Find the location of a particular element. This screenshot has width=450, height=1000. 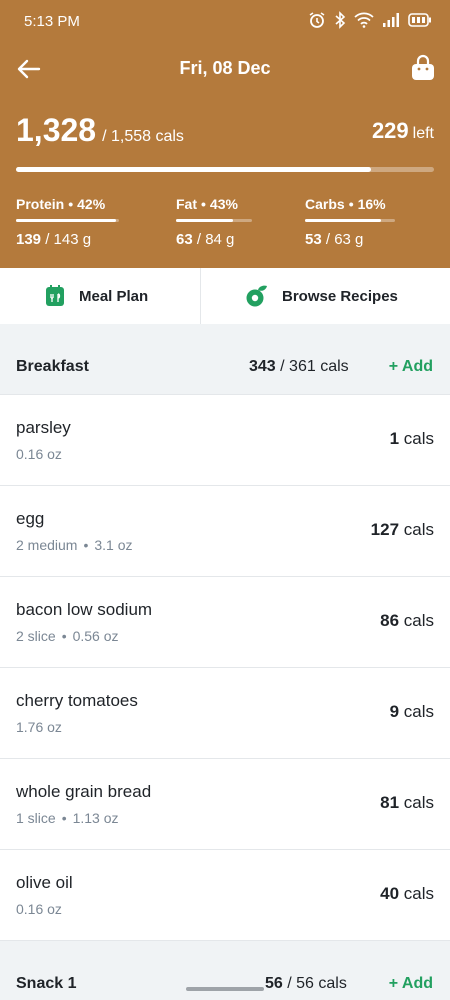

food-weight: 0.56 oz is located at coordinates (95, 636).